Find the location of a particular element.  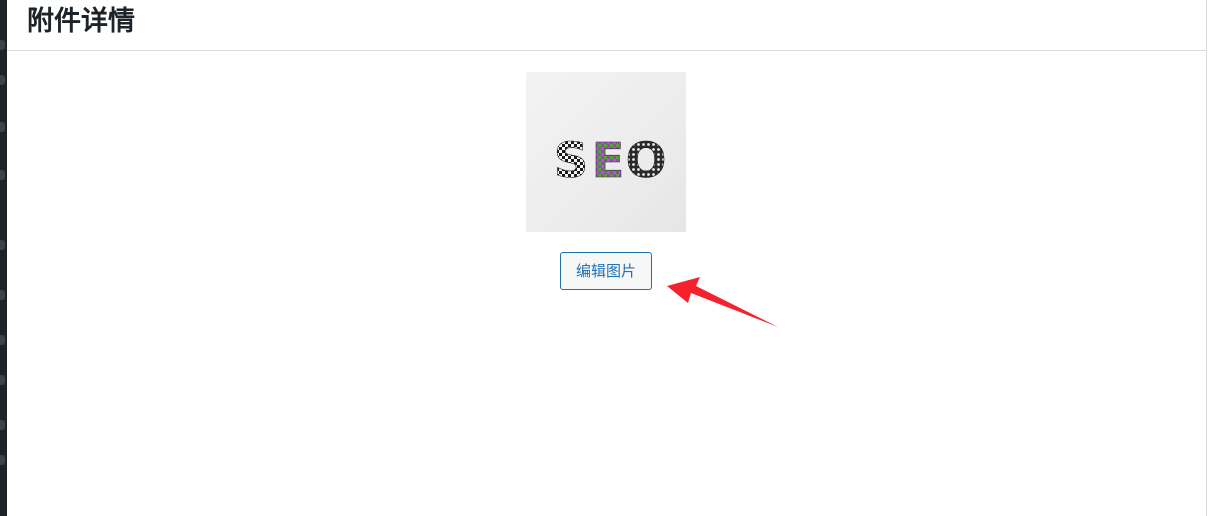

modal-header: 附件详情 is located at coordinates (606, 25).